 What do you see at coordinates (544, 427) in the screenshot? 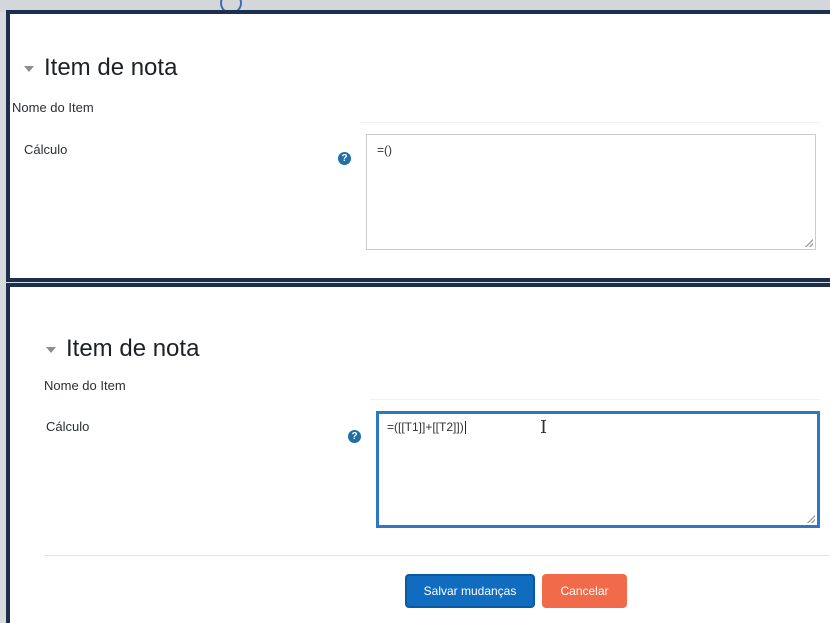
I see `ibeam-cursor-icon: I` at bounding box center [544, 427].